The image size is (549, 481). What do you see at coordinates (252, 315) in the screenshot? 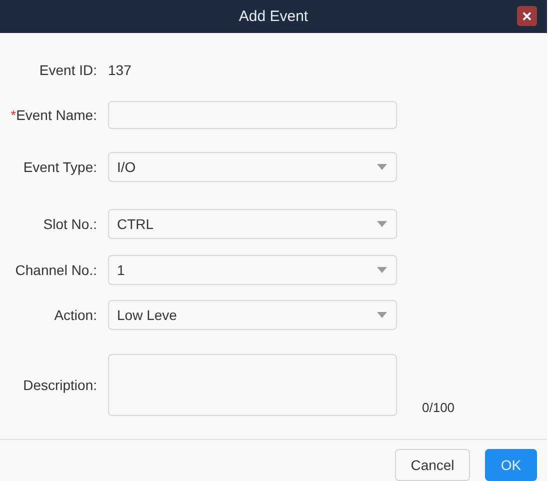
I see `dropdown: Low Leve` at bounding box center [252, 315].